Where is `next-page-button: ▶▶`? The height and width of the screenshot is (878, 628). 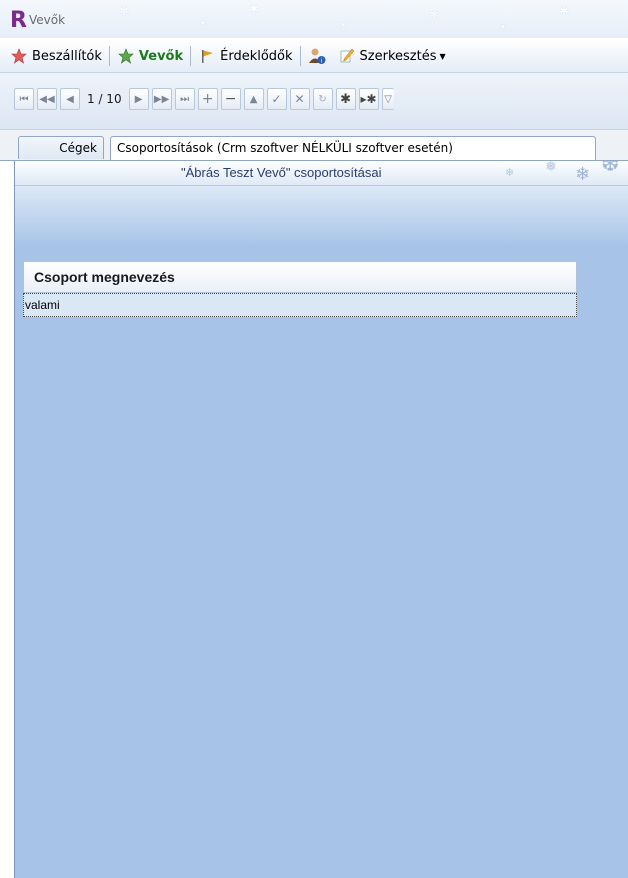 next-page-button: ▶▶ is located at coordinates (161, 99).